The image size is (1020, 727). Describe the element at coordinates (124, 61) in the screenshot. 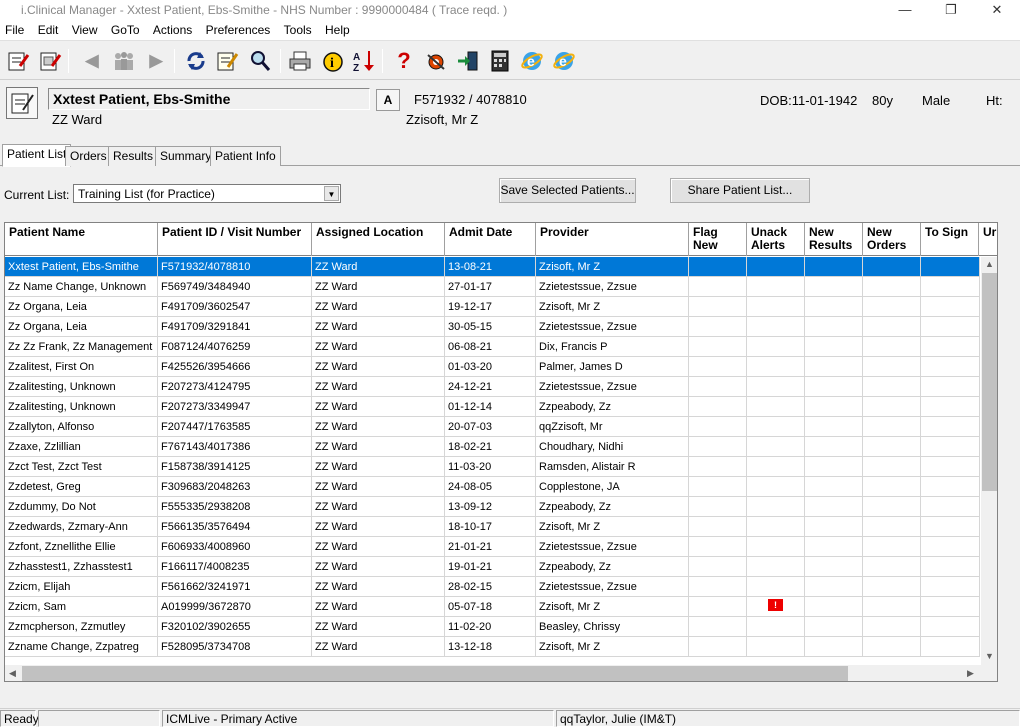

I see `people-icon` at that location.